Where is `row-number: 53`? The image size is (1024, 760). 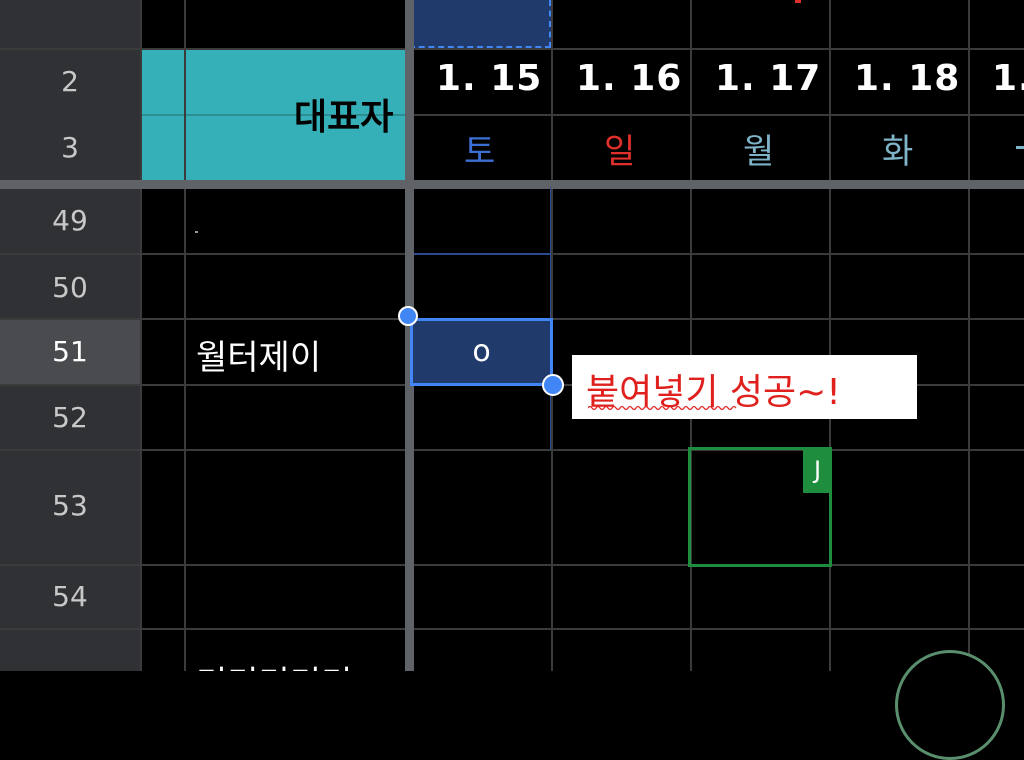
row-number: 53 is located at coordinates (70, 507).